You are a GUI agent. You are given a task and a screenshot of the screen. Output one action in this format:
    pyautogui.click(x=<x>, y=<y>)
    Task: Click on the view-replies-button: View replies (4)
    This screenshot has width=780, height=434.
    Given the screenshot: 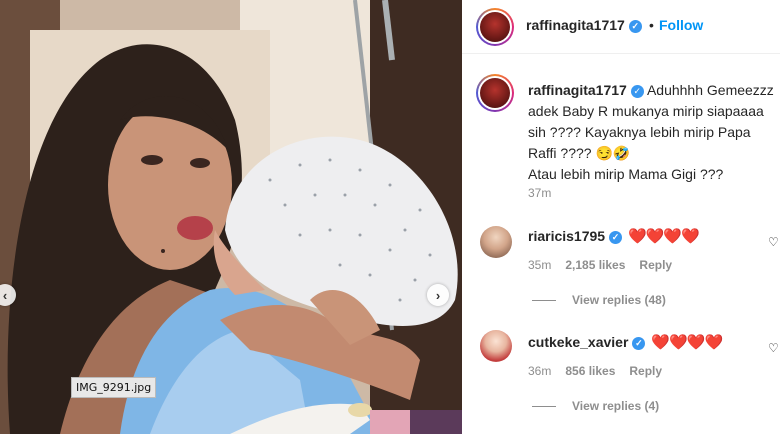 What is the action you would take?
    pyautogui.click(x=595, y=406)
    